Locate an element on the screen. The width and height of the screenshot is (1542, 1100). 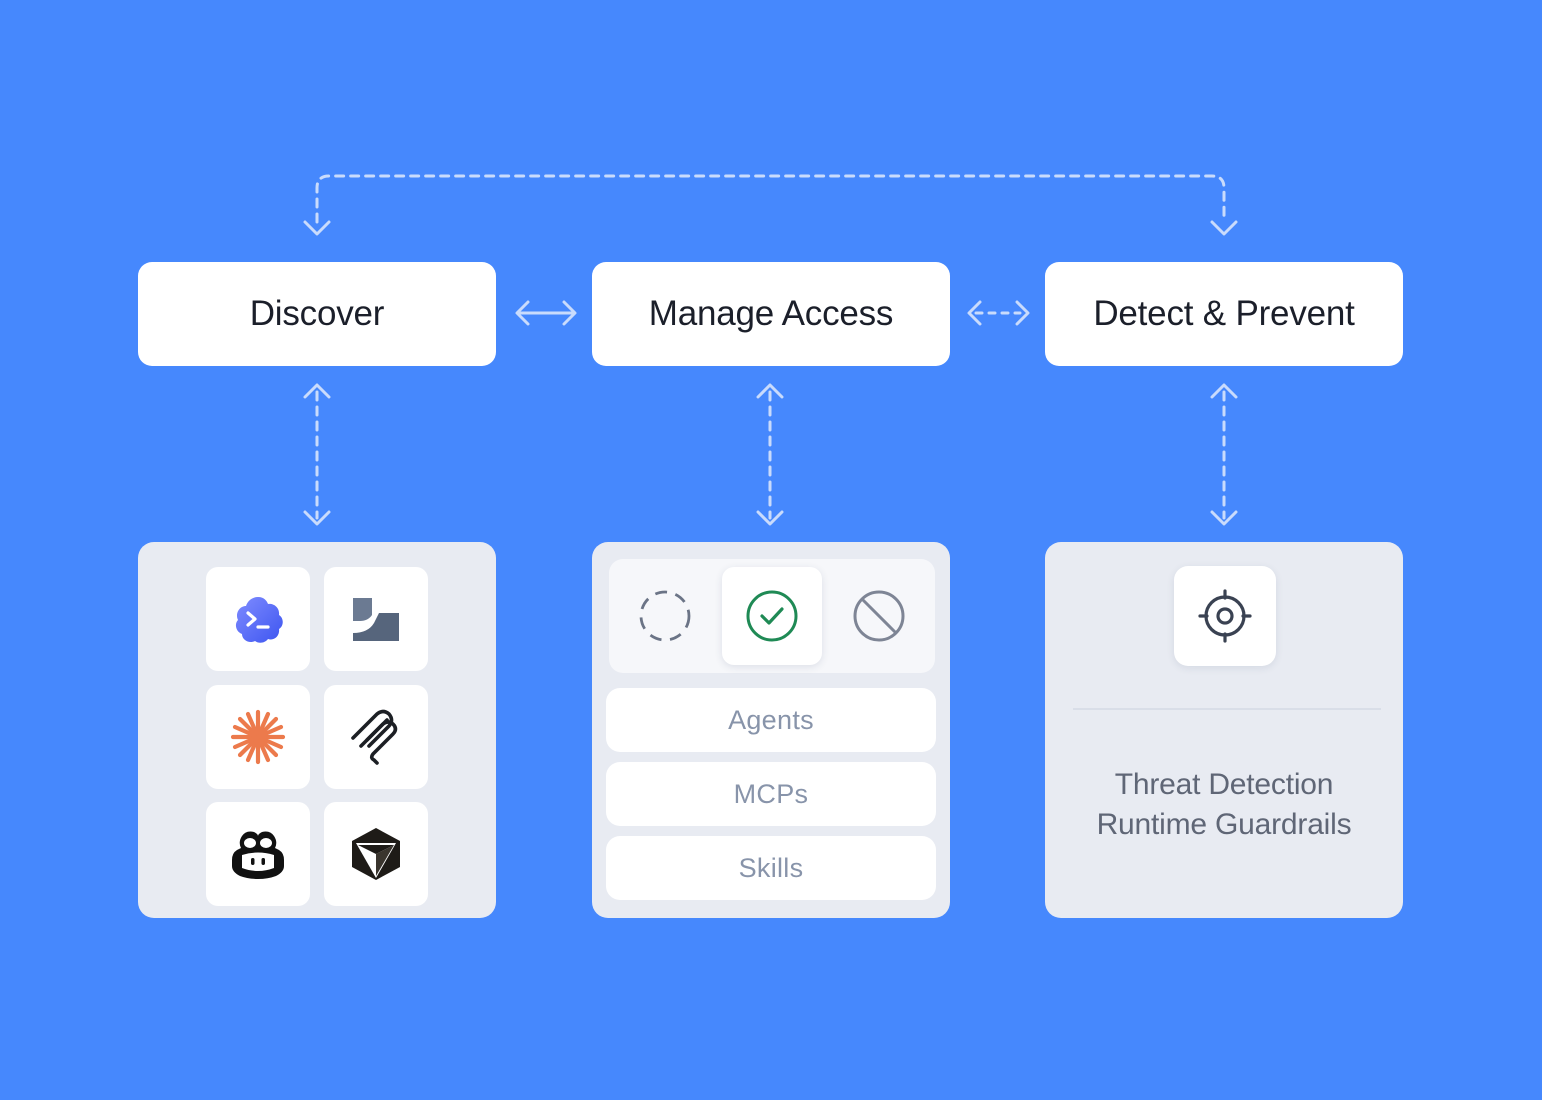
tool-tile-windsurf is located at coordinates (376, 619).